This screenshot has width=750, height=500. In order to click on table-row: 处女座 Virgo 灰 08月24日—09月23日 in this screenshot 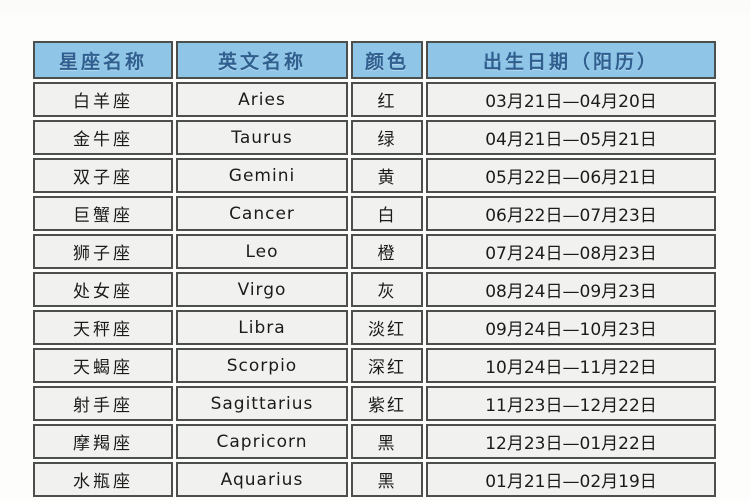, I will do `click(374, 289)`.